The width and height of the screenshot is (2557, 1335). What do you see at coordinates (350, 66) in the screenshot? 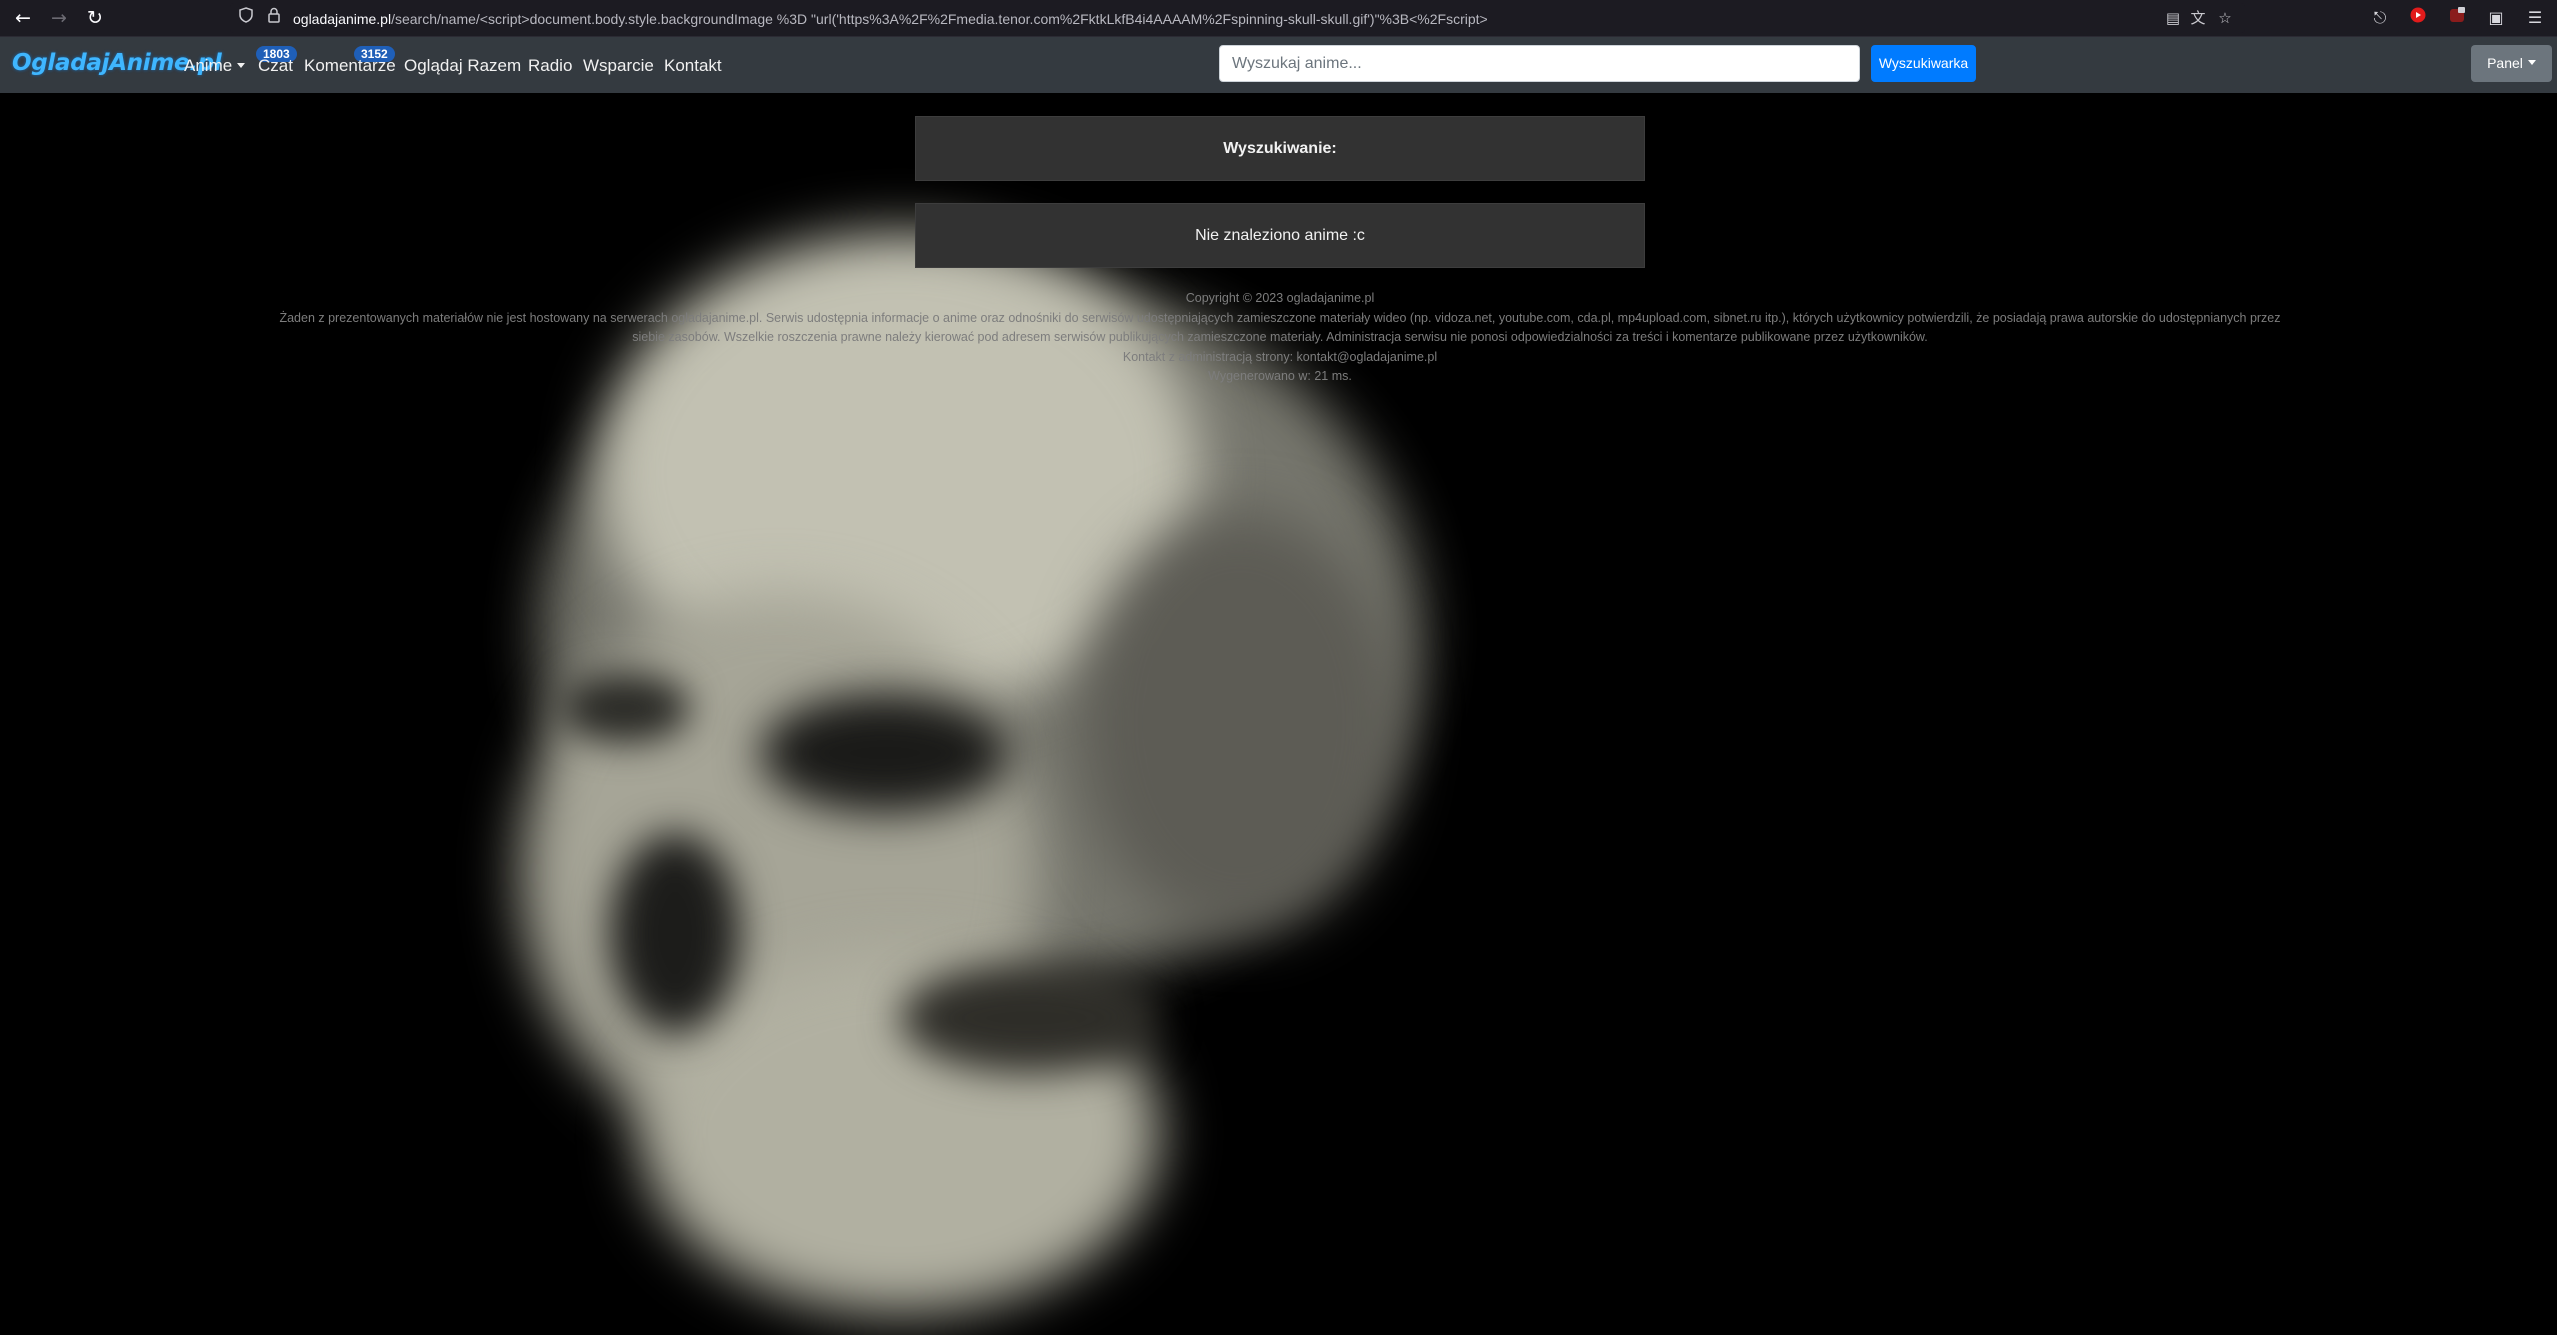
I see `nav-komentarze: Komentarze` at bounding box center [350, 66].